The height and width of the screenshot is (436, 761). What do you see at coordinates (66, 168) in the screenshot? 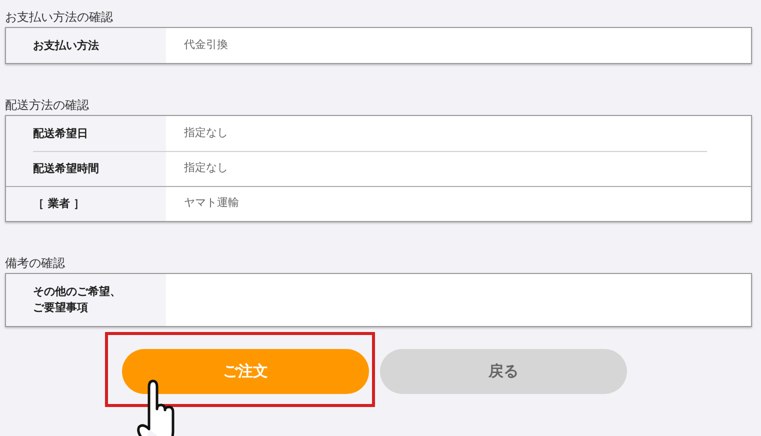
I see `field-label: 配送希望時間` at bounding box center [66, 168].